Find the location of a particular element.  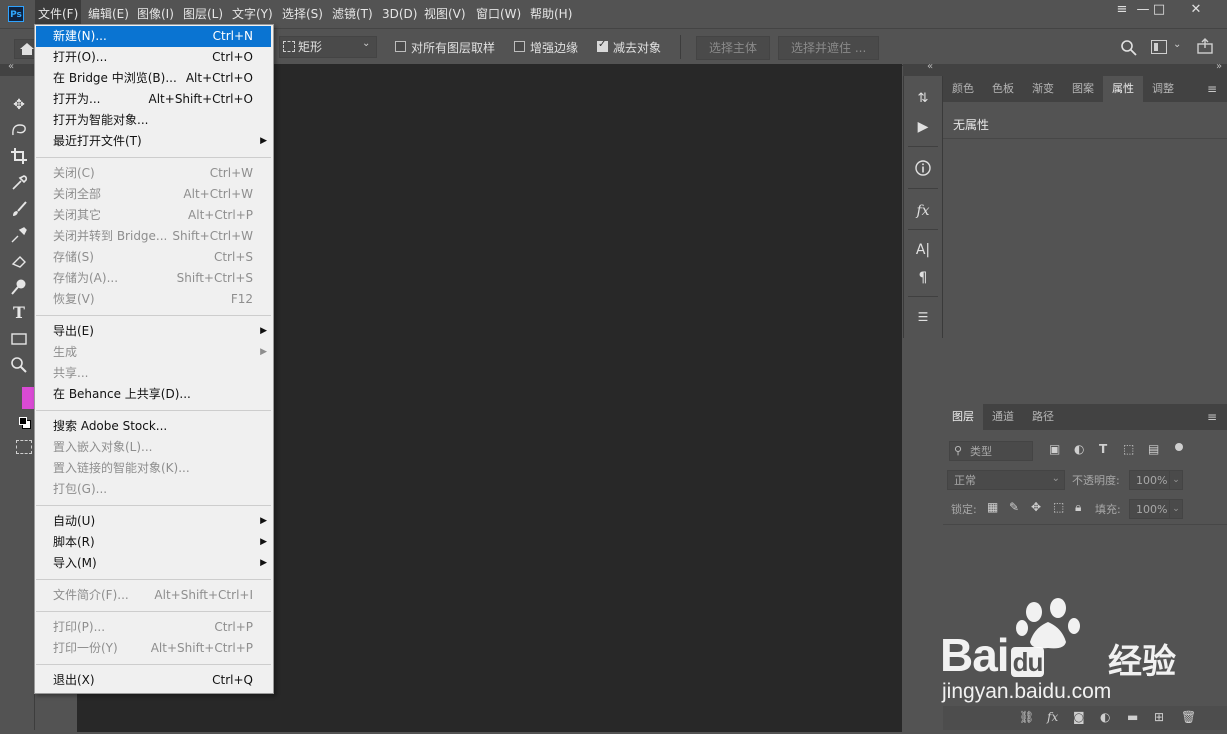

actions-play-icon: ▶ is located at coordinates (923, 127).